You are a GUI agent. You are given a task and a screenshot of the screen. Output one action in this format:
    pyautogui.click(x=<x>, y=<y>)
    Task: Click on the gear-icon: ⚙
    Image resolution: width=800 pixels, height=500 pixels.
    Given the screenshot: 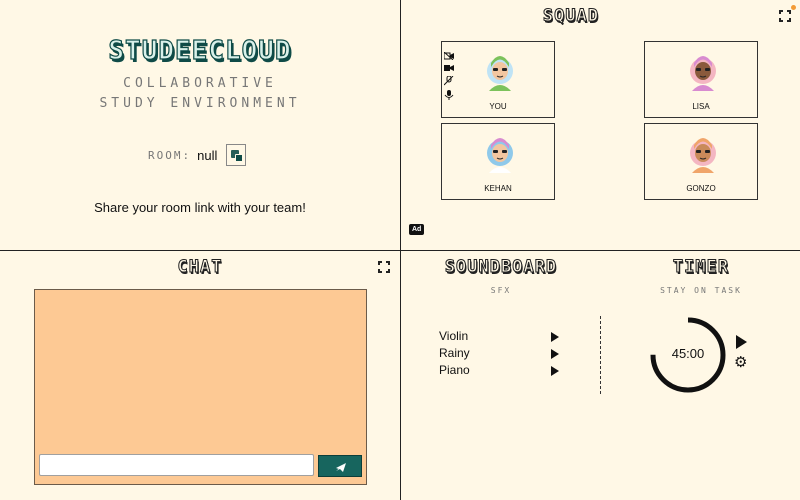 What is the action you would take?
    pyautogui.click(x=740, y=362)
    